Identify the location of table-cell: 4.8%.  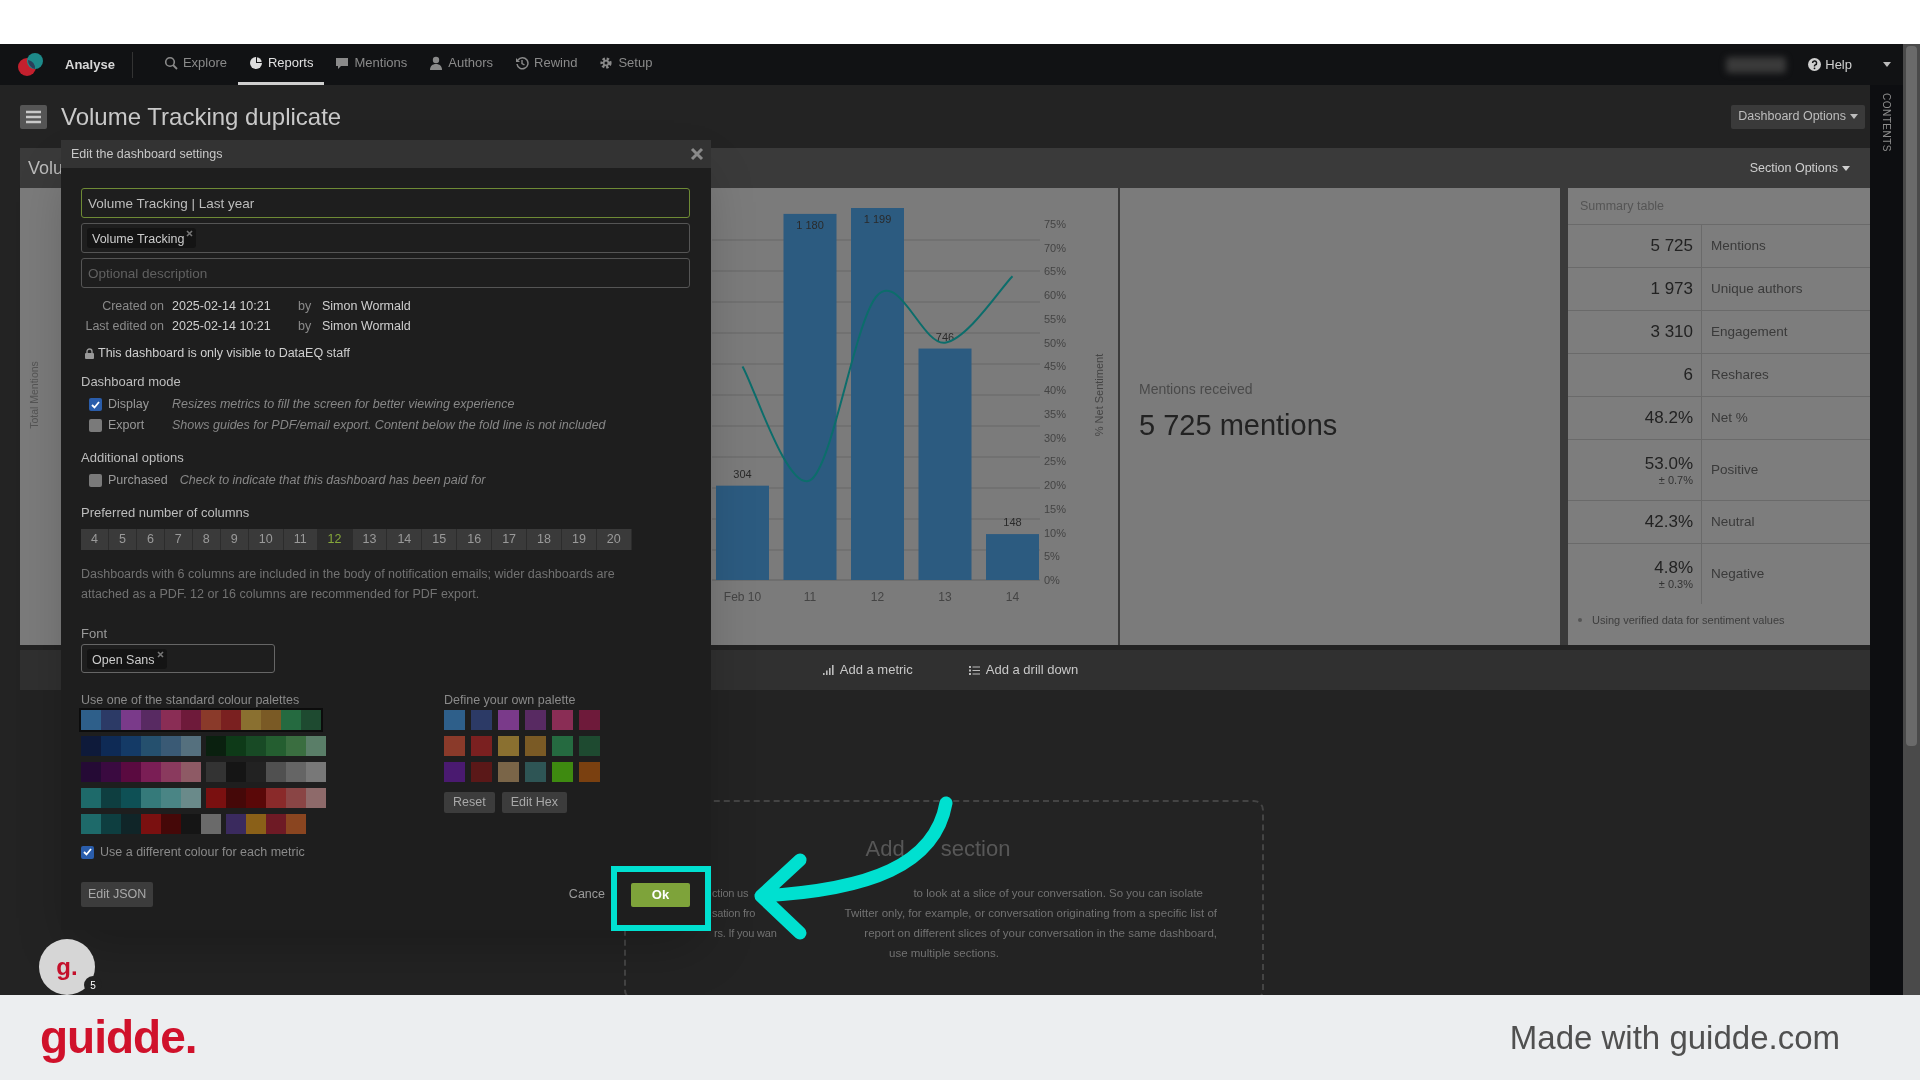
(1673, 567).